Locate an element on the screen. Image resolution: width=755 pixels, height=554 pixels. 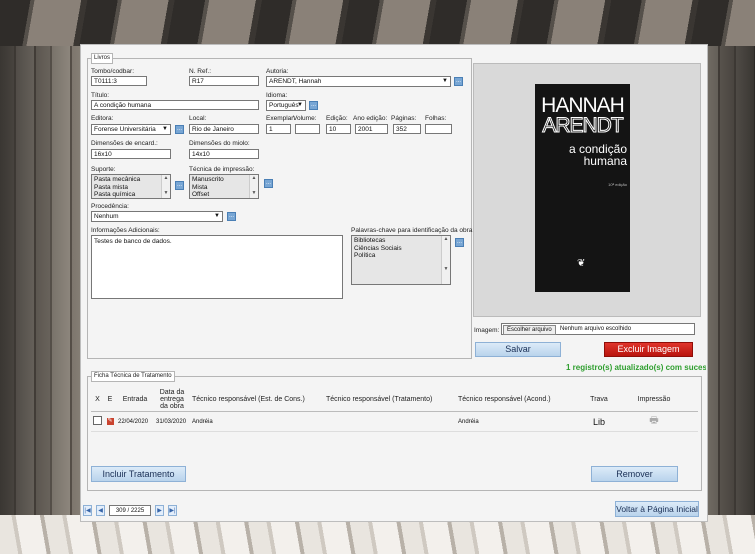
row-edit-cell: ✎ is located at coordinates (110, 421).